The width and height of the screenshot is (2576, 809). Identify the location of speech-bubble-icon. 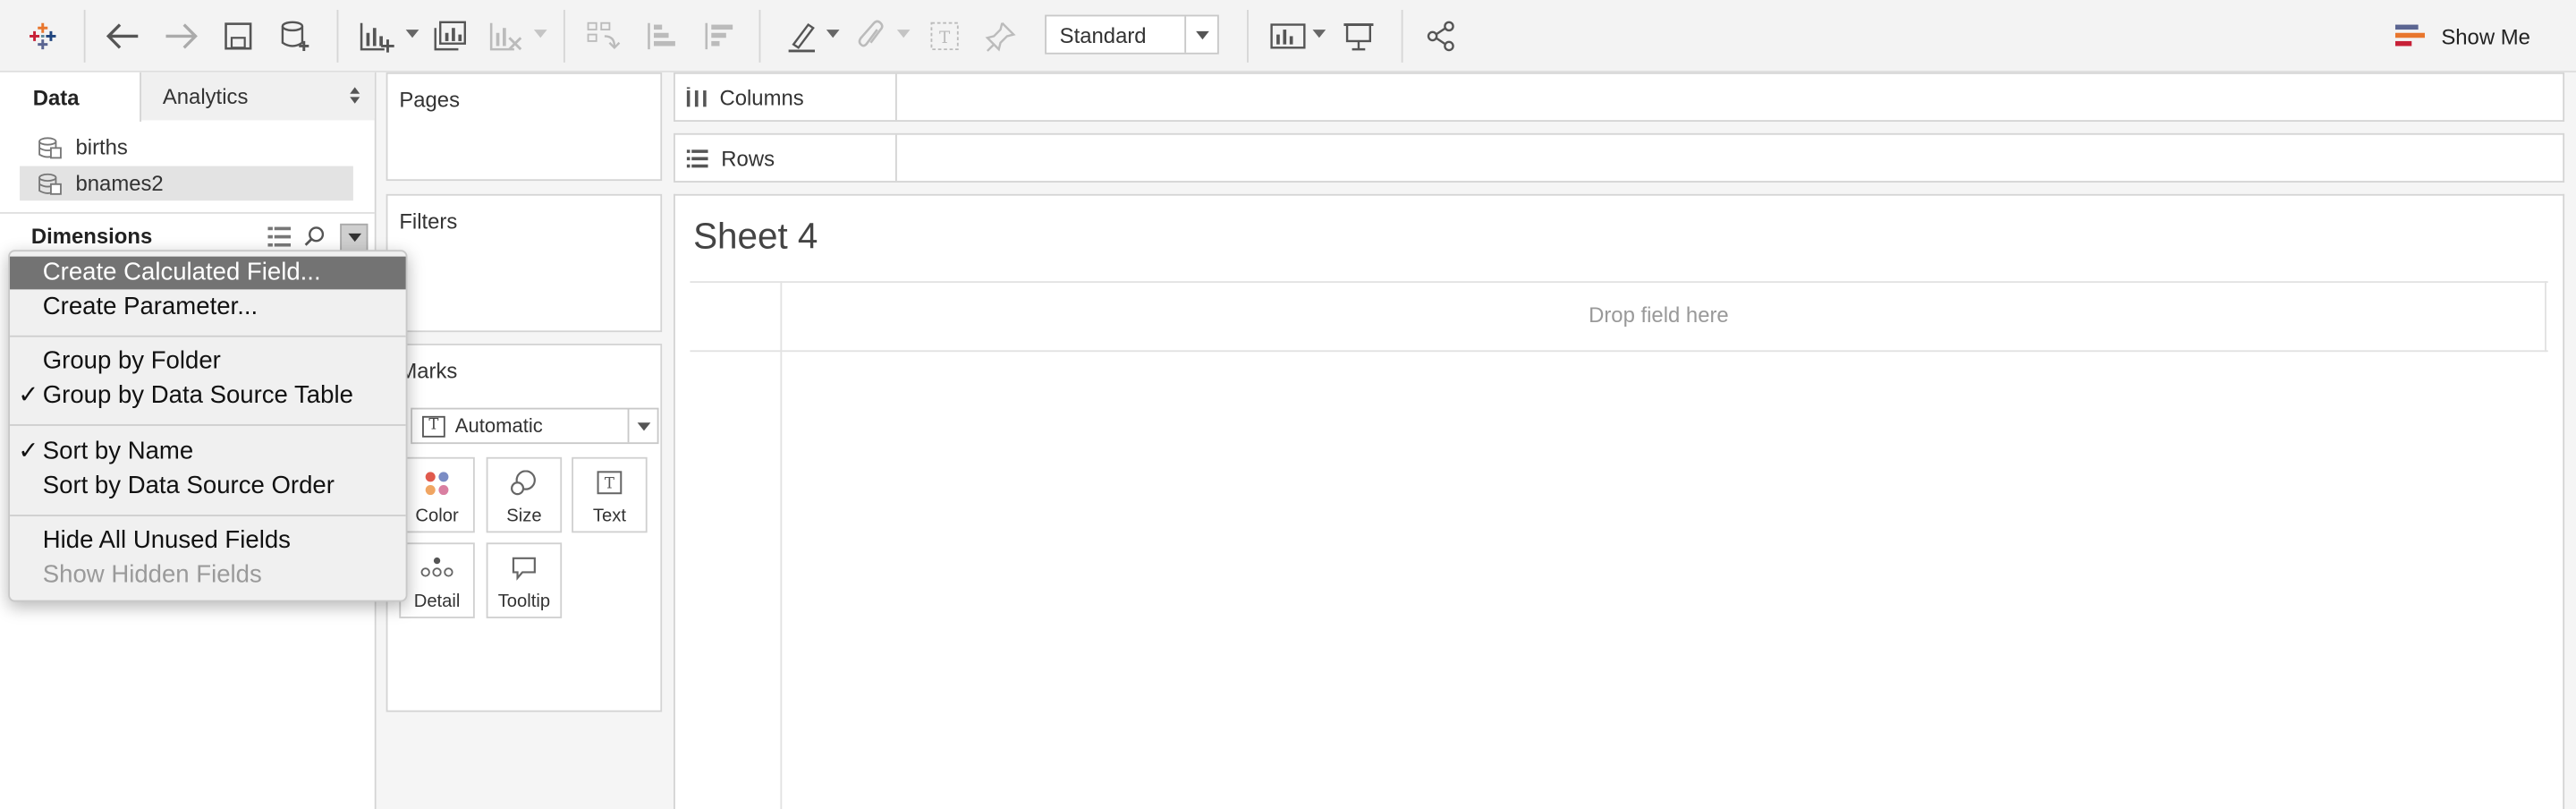
(524, 569).